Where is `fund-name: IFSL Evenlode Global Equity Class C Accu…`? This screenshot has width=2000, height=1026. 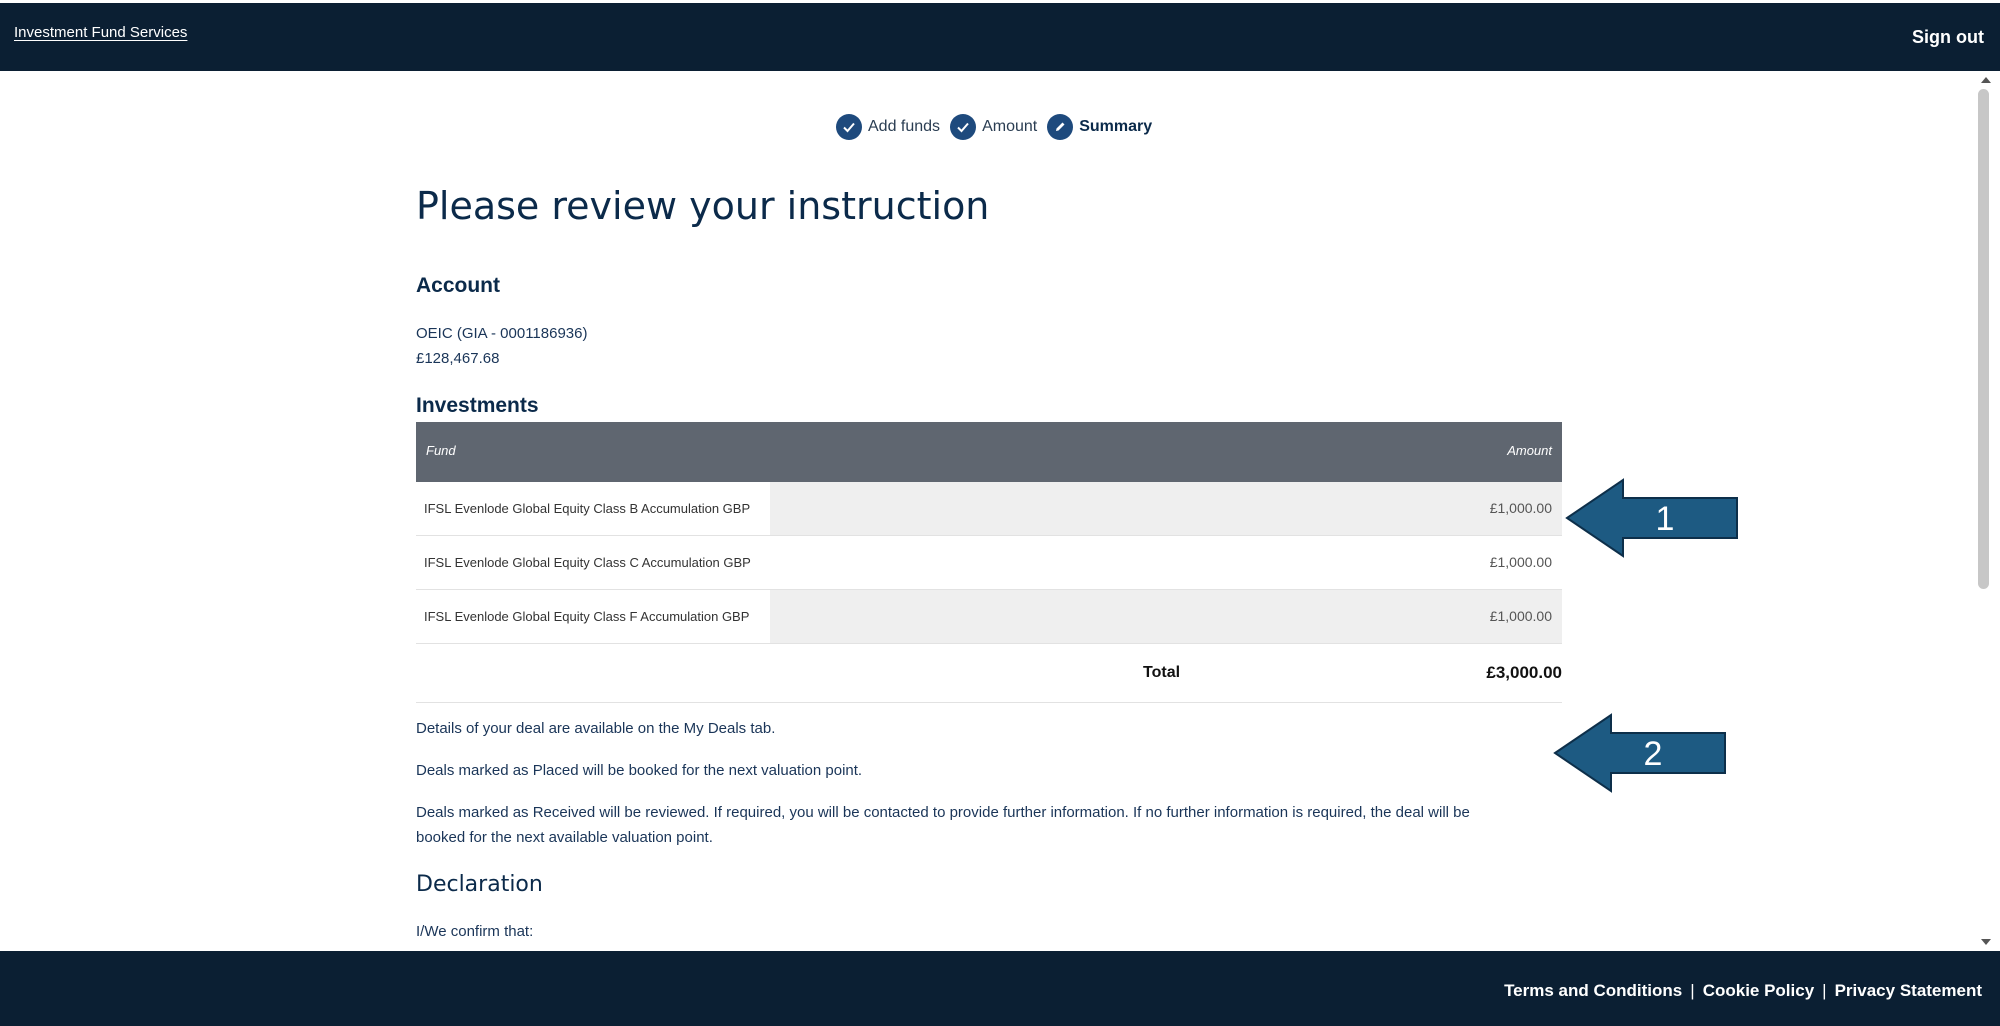
fund-name: IFSL Evenlode Global Equity Class C Accu… is located at coordinates (593, 562).